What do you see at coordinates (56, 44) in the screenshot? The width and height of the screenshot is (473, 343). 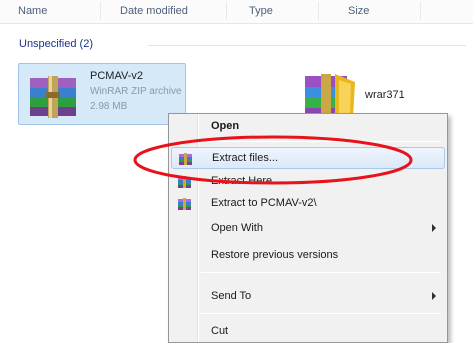 I see `group-label: Unspecified (2)` at bounding box center [56, 44].